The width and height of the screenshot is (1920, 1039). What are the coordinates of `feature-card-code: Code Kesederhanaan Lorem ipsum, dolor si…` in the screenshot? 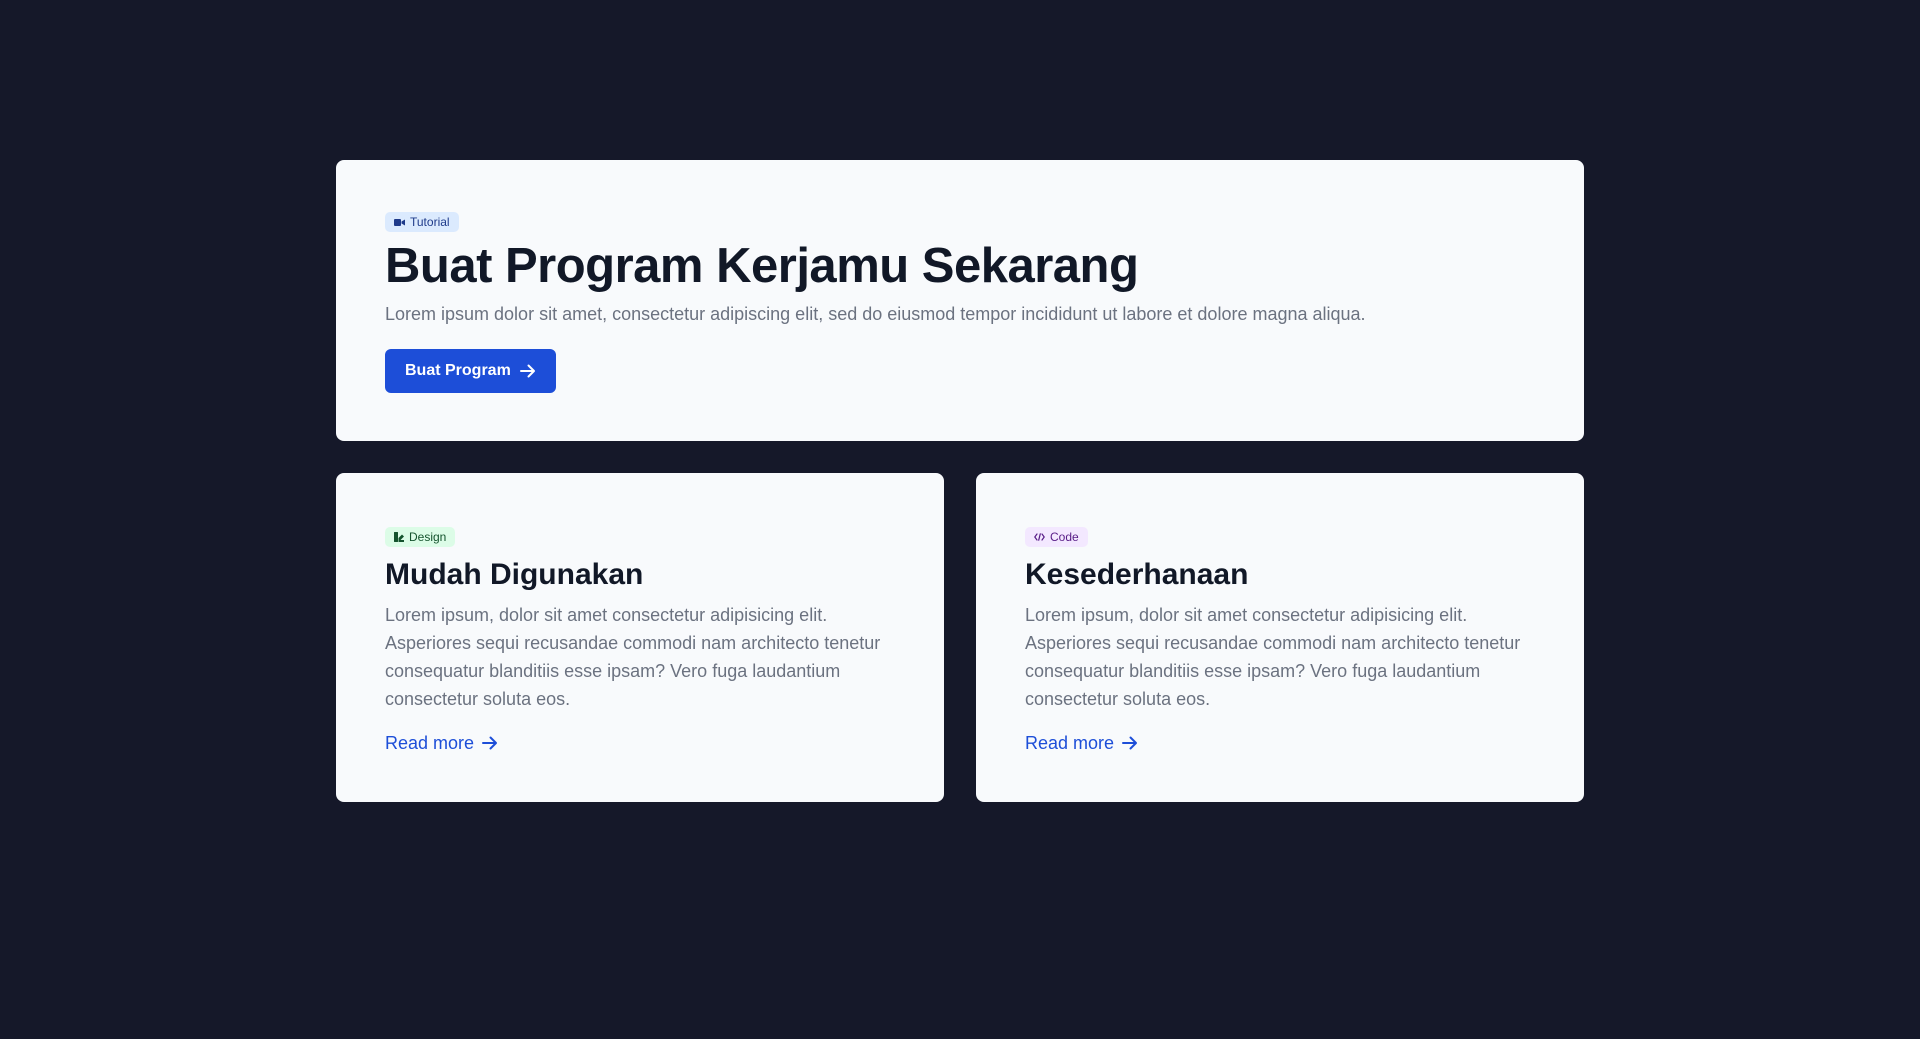 It's located at (1280, 637).